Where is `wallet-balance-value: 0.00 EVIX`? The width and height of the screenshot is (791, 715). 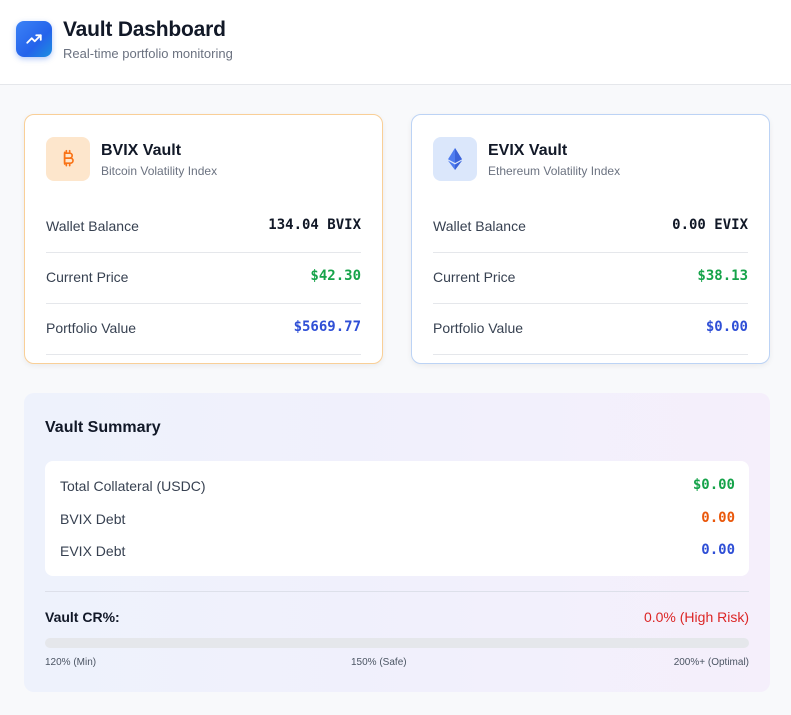 wallet-balance-value: 0.00 EVIX is located at coordinates (710, 225).